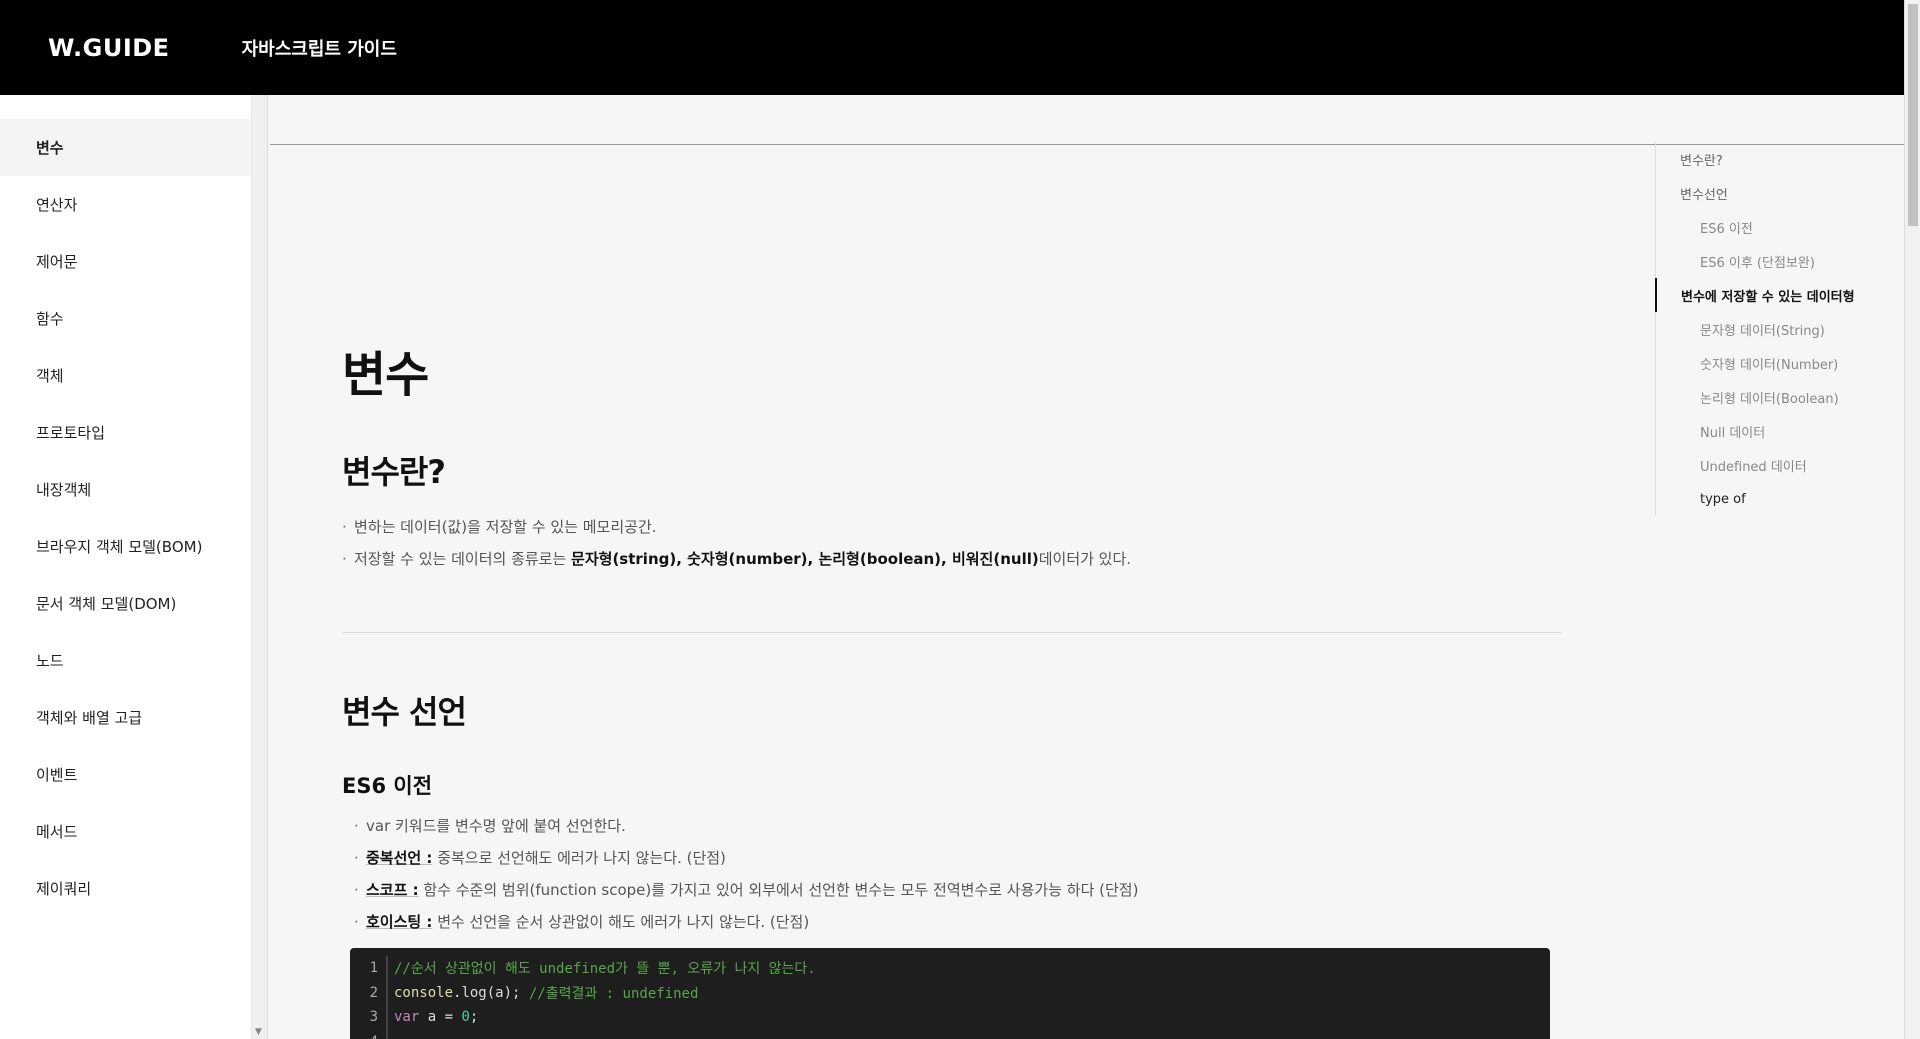 This screenshot has width=1920, height=1039. I want to click on code-text: .log(a);, so click(491, 992).